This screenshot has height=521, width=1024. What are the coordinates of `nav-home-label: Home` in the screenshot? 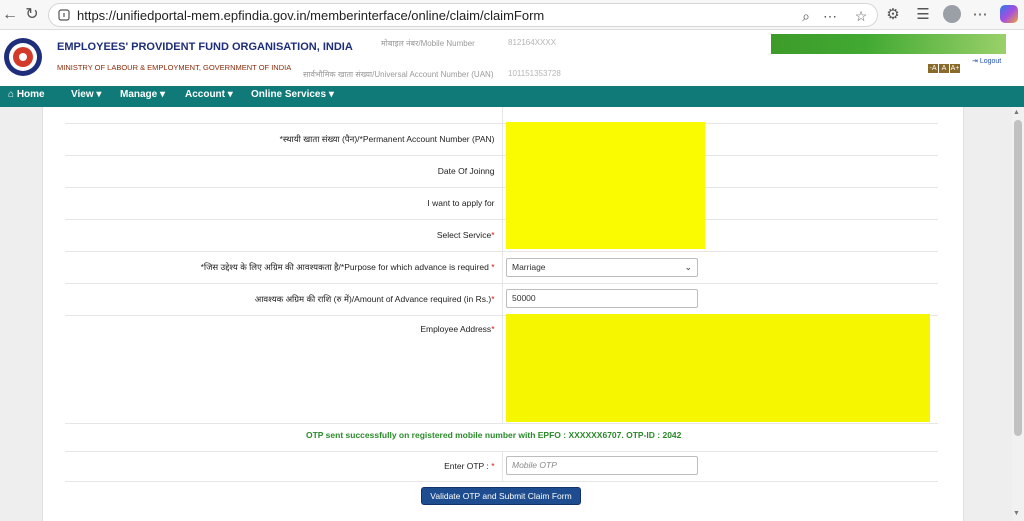 It's located at (30, 94).